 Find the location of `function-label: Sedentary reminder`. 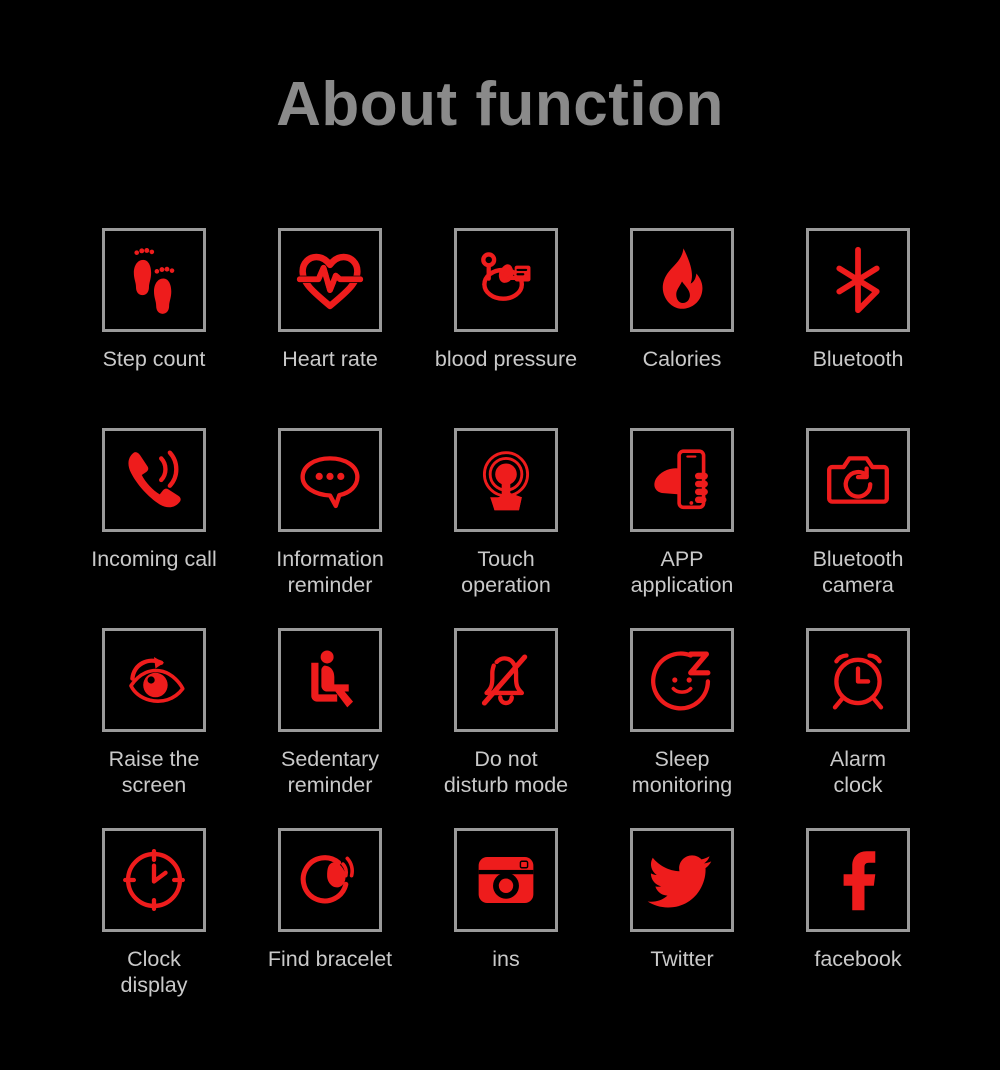

function-label: Sedentary reminder is located at coordinates (329, 772).